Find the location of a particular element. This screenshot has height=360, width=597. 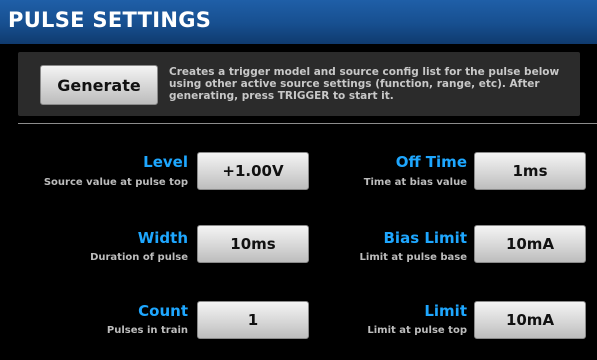

divider is located at coordinates (307, 123).